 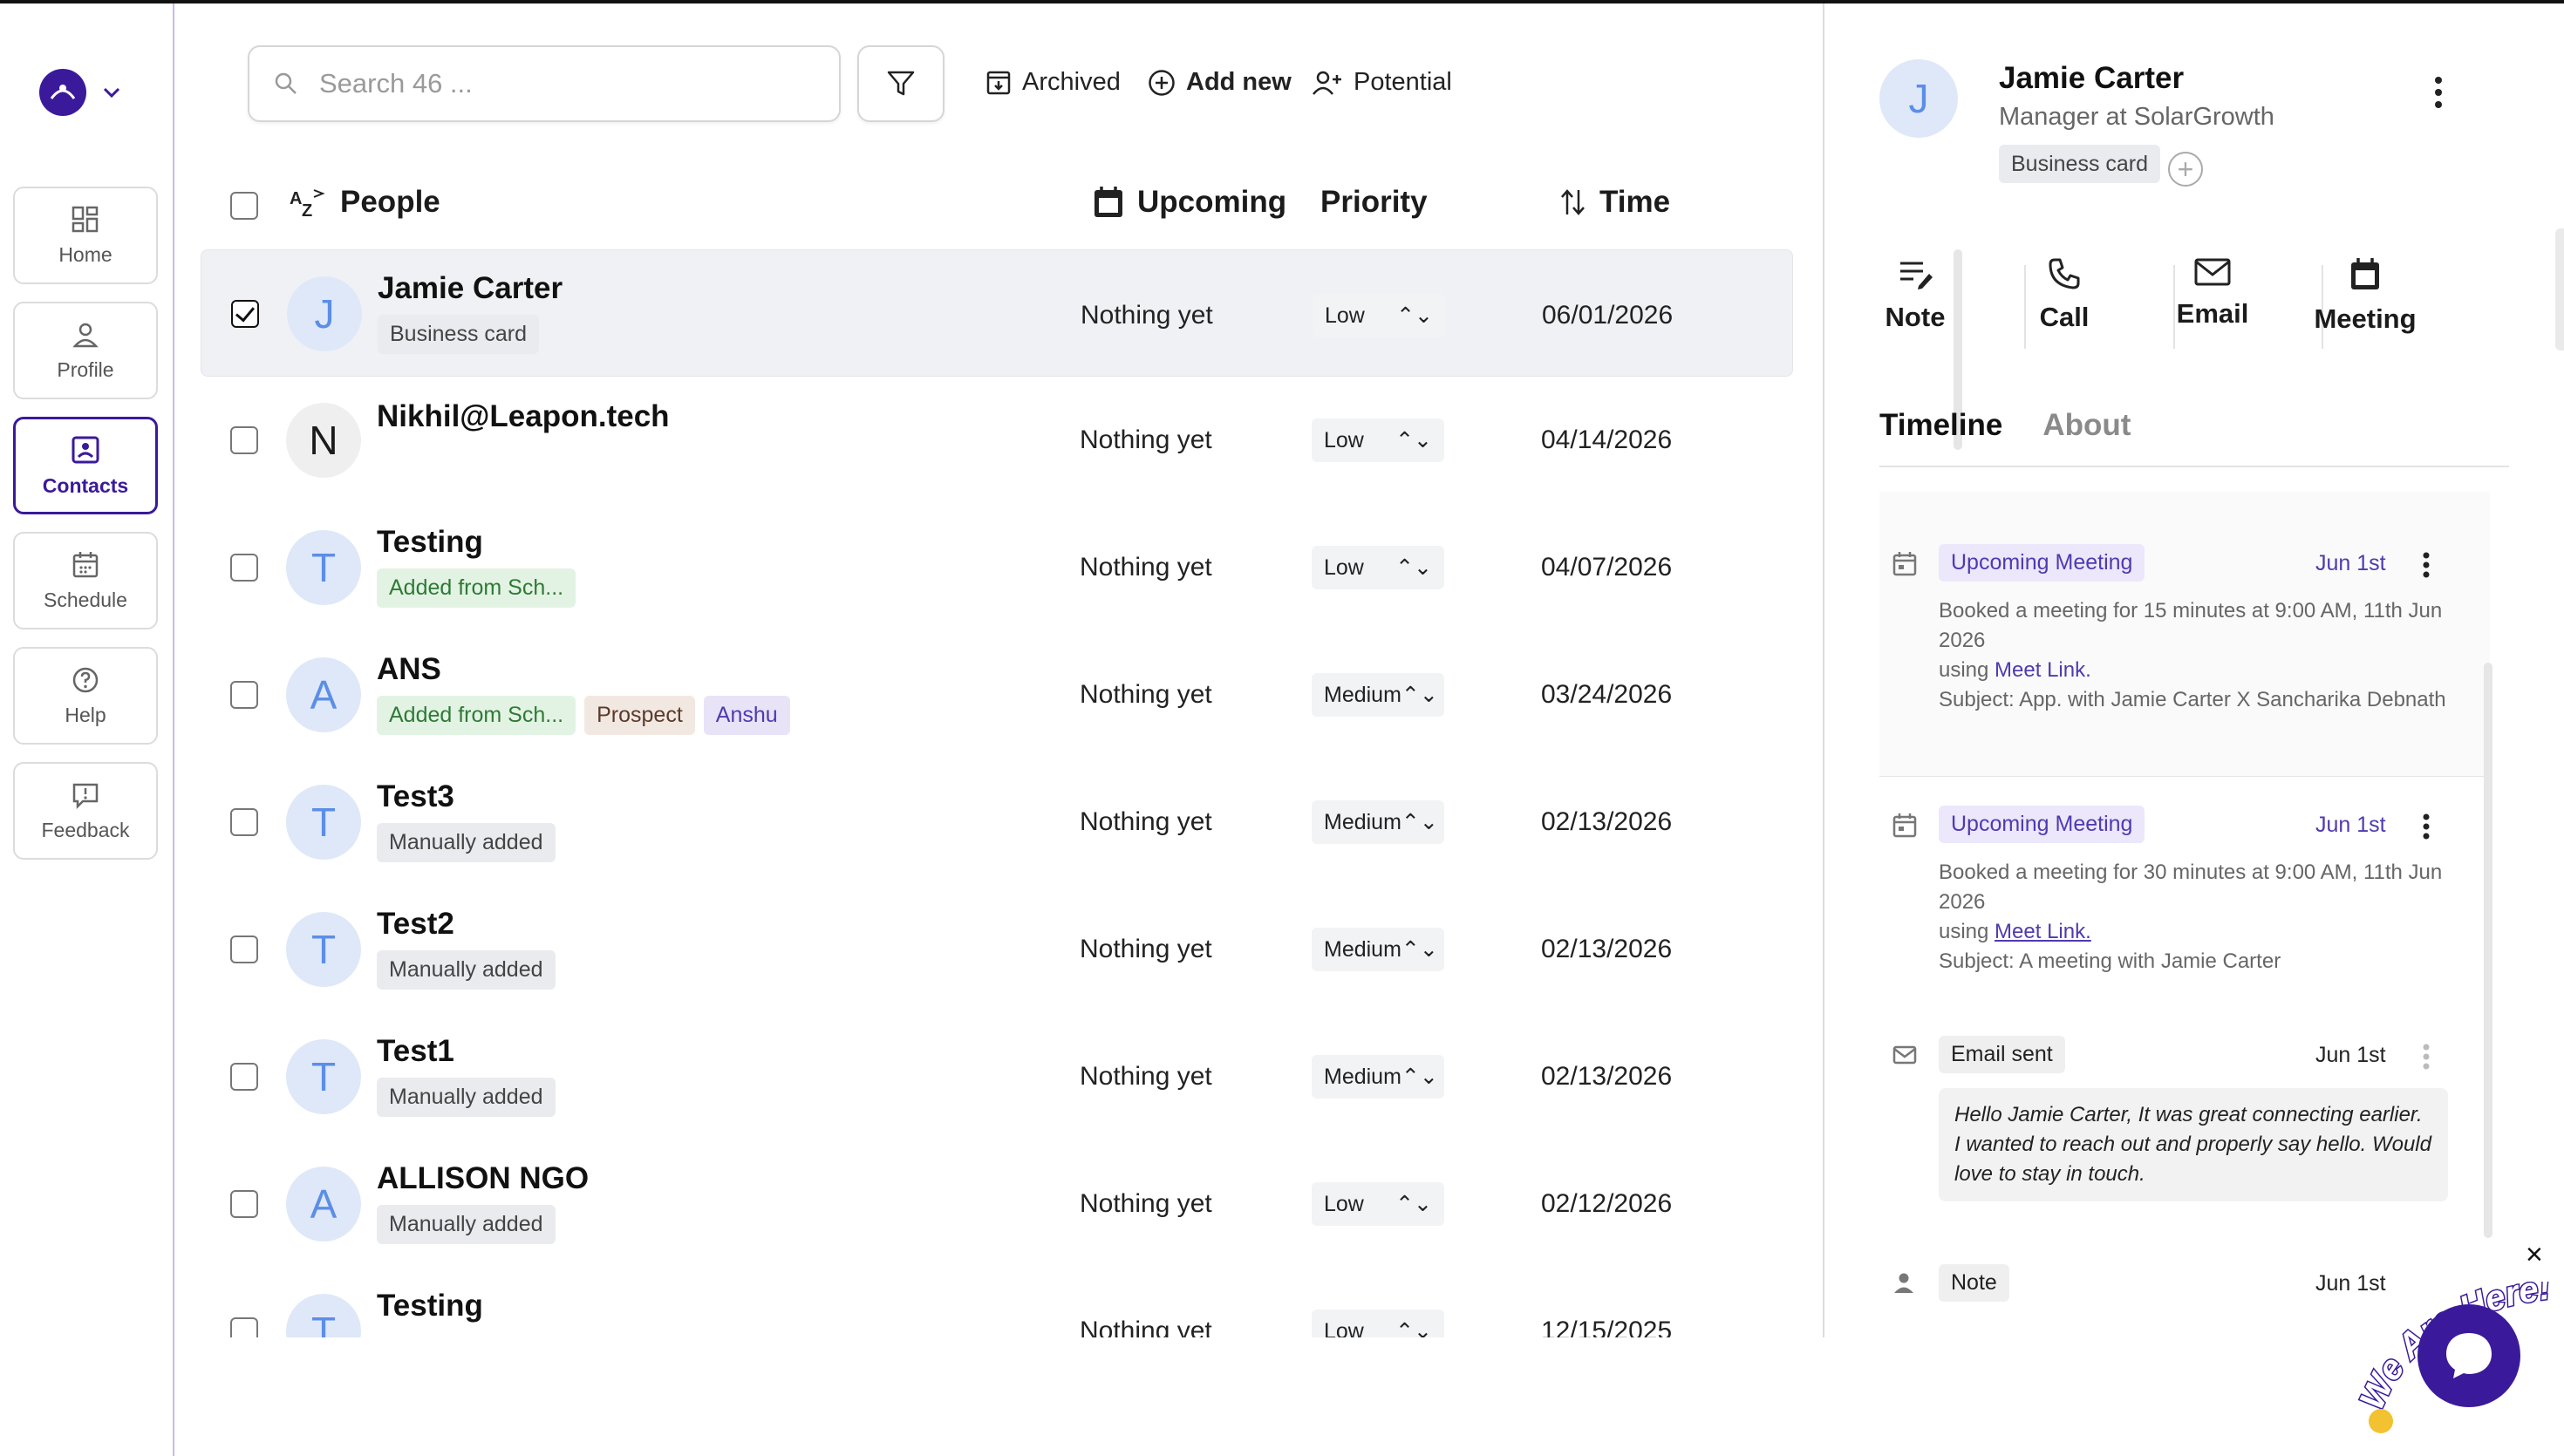 I want to click on potential-label: Potential, so click(x=1403, y=82).